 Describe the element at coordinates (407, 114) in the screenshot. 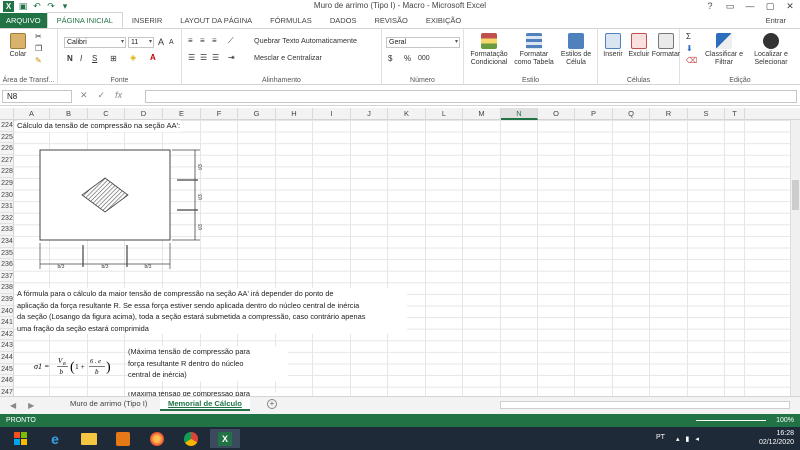

I see `column-header: K` at that location.